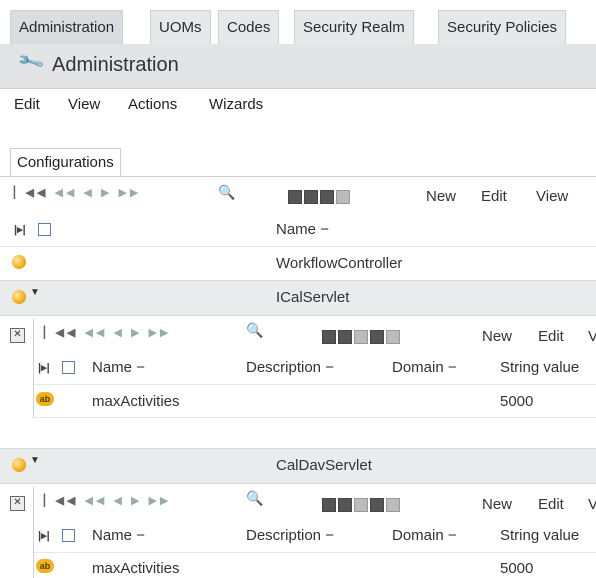  What do you see at coordinates (27, 104) in the screenshot?
I see `menu-edit: Edit` at bounding box center [27, 104].